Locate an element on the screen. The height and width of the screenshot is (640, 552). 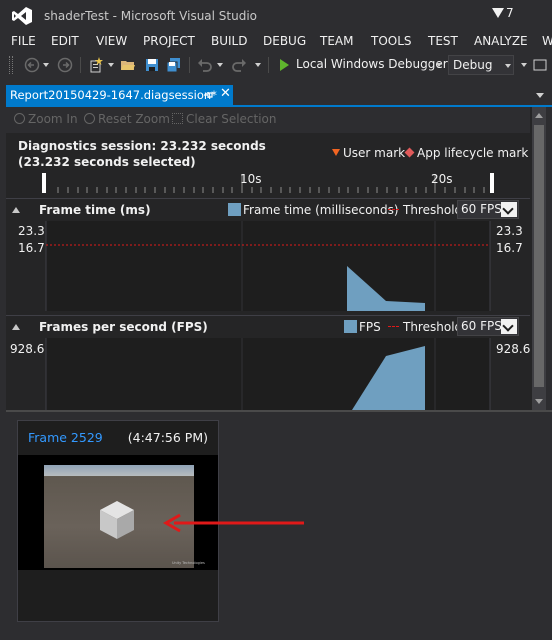
scrollbar-thumb is located at coordinates (539, 256).